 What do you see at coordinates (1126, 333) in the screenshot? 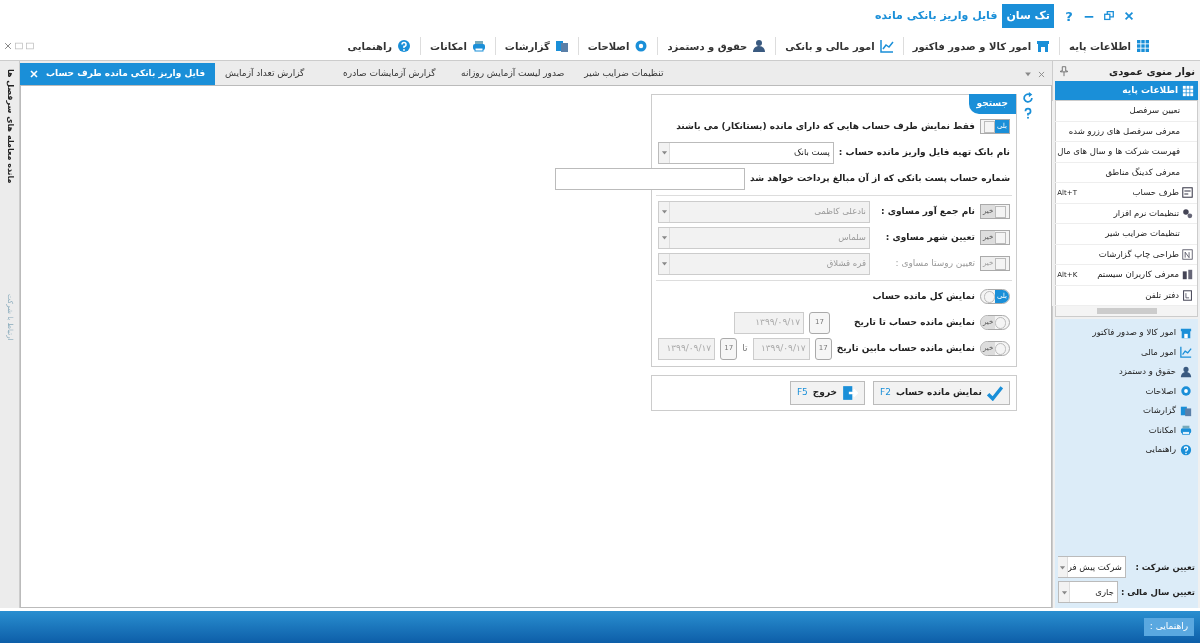
I see `sidebar-group: امور کالا و صدور فاکتور` at bounding box center [1126, 333].